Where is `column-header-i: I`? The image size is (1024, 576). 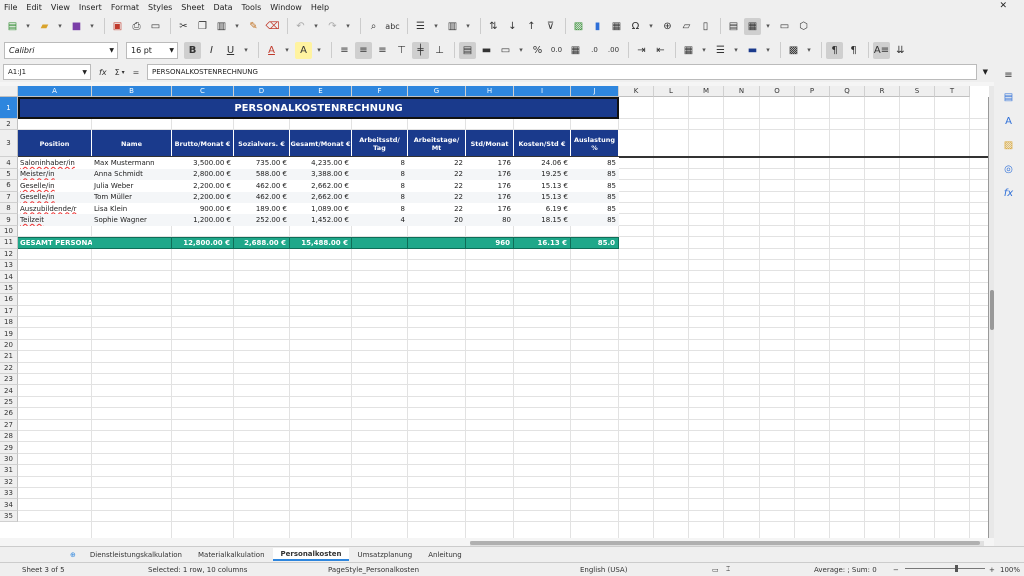 column-header-i: I is located at coordinates (542, 91).